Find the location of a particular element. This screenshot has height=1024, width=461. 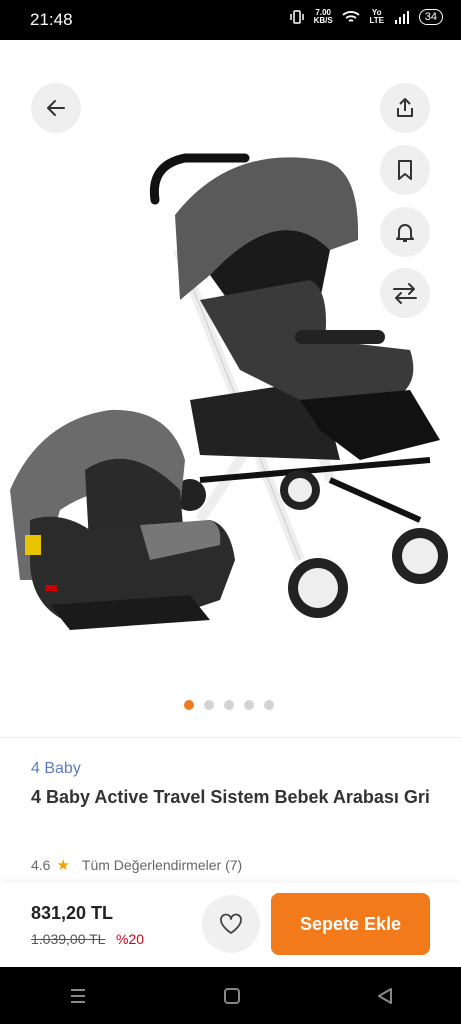

add-to-cart-button: Sepete Ekle is located at coordinates (350, 924).